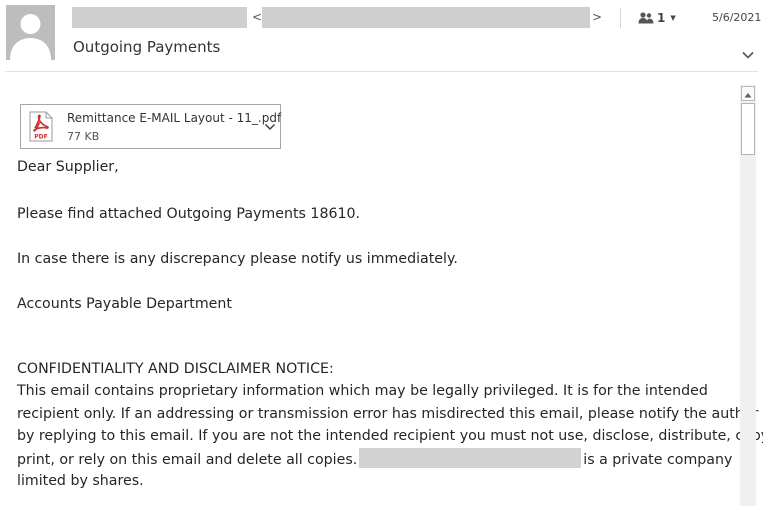 This screenshot has height=506, width=763. What do you see at coordinates (658, 459) in the screenshot?
I see `disclaimer-line-end: is a private company` at bounding box center [658, 459].